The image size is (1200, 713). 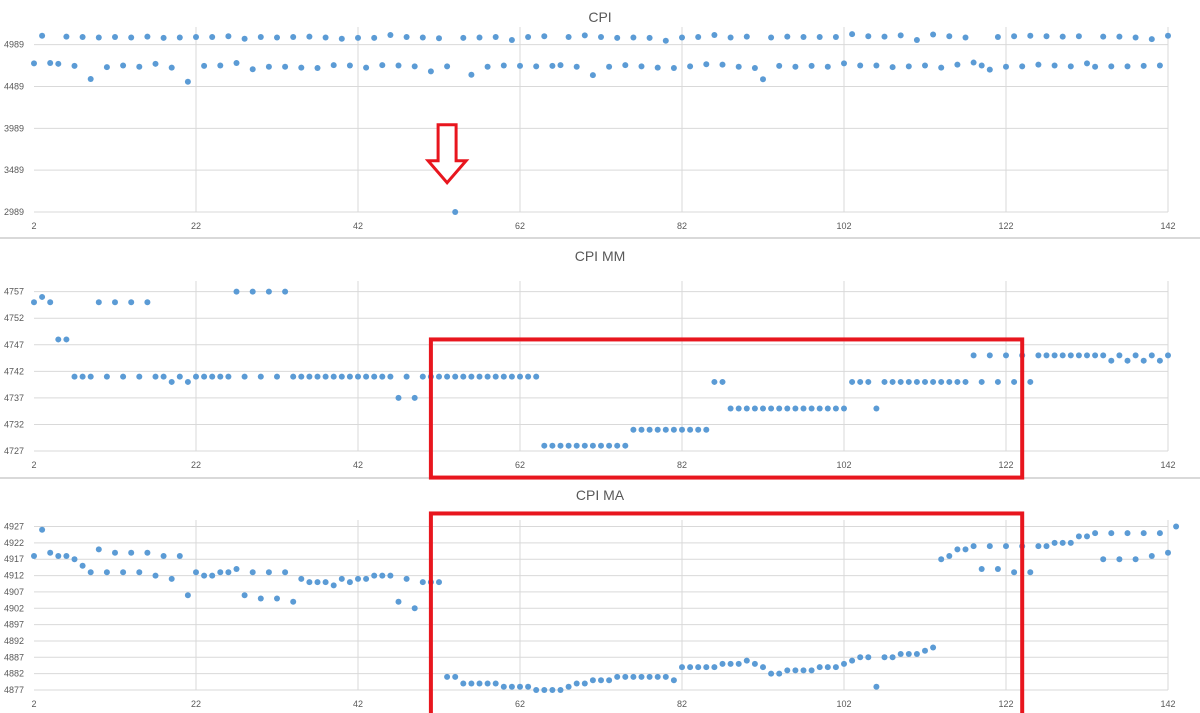 I want to click on y-tick-label: 4757, so click(x=14, y=292).